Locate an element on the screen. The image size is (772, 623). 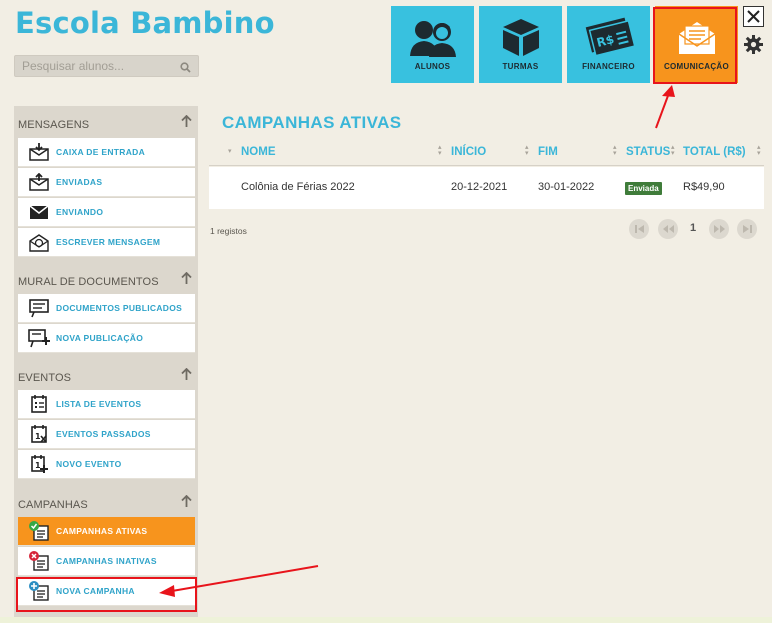
column-header-status: STATUS is located at coordinates (648, 152).